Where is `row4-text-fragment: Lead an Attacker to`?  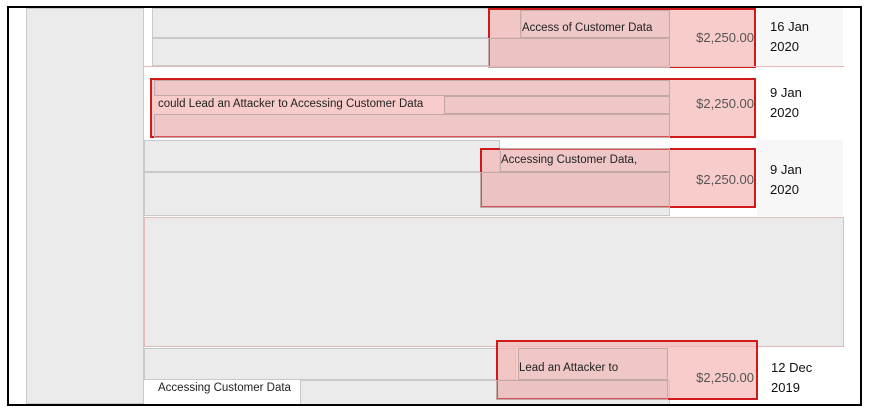
row4-text-fragment: Lead an Attacker to is located at coordinates (569, 368).